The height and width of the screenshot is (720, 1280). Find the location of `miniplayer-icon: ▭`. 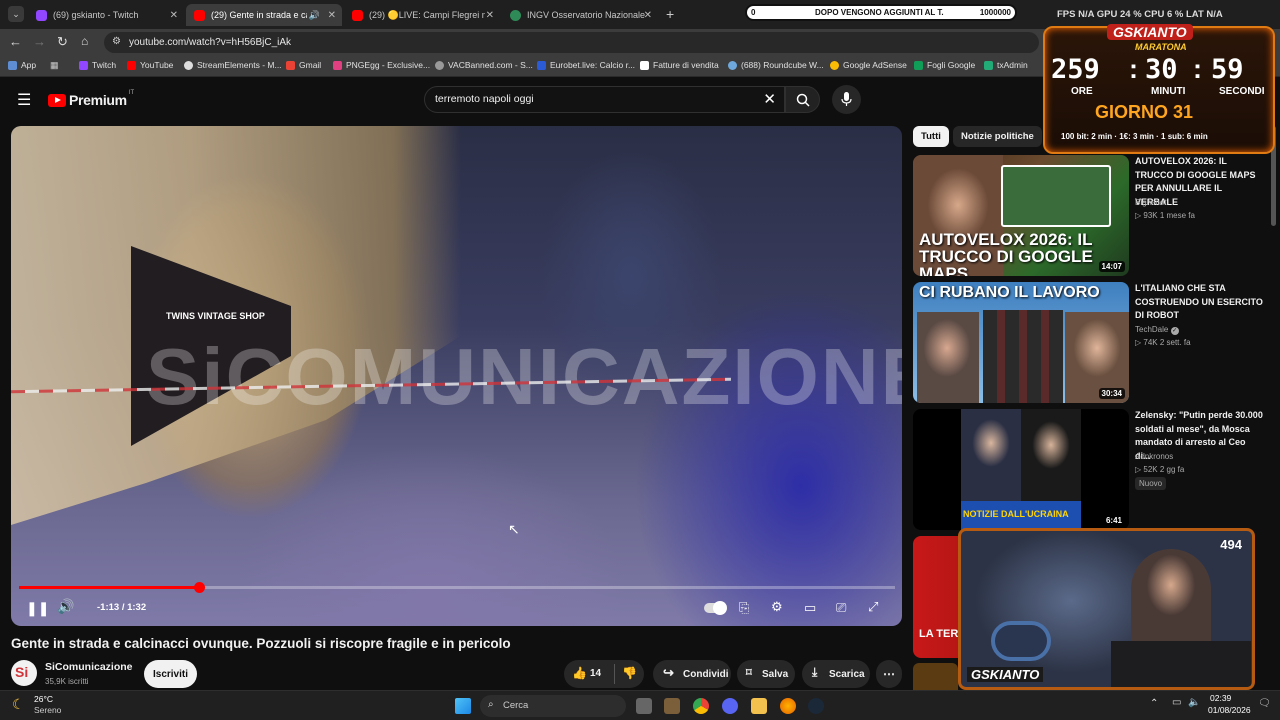

miniplayer-icon: ▭ is located at coordinates (810, 608).